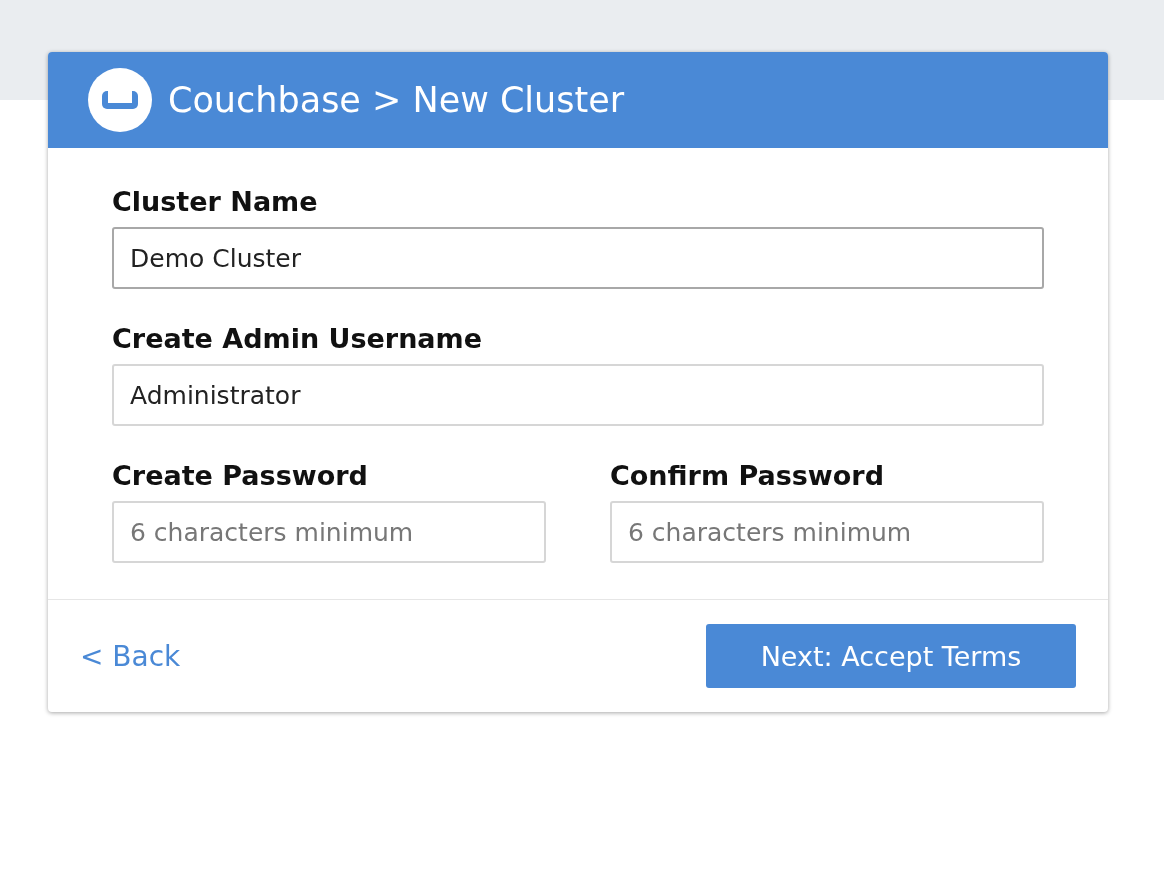 The image size is (1164, 870). What do you see at coordinates (747, 475) in the screenshot?
I see `field-label: Confirm Password` at bounding box center [747, 475].